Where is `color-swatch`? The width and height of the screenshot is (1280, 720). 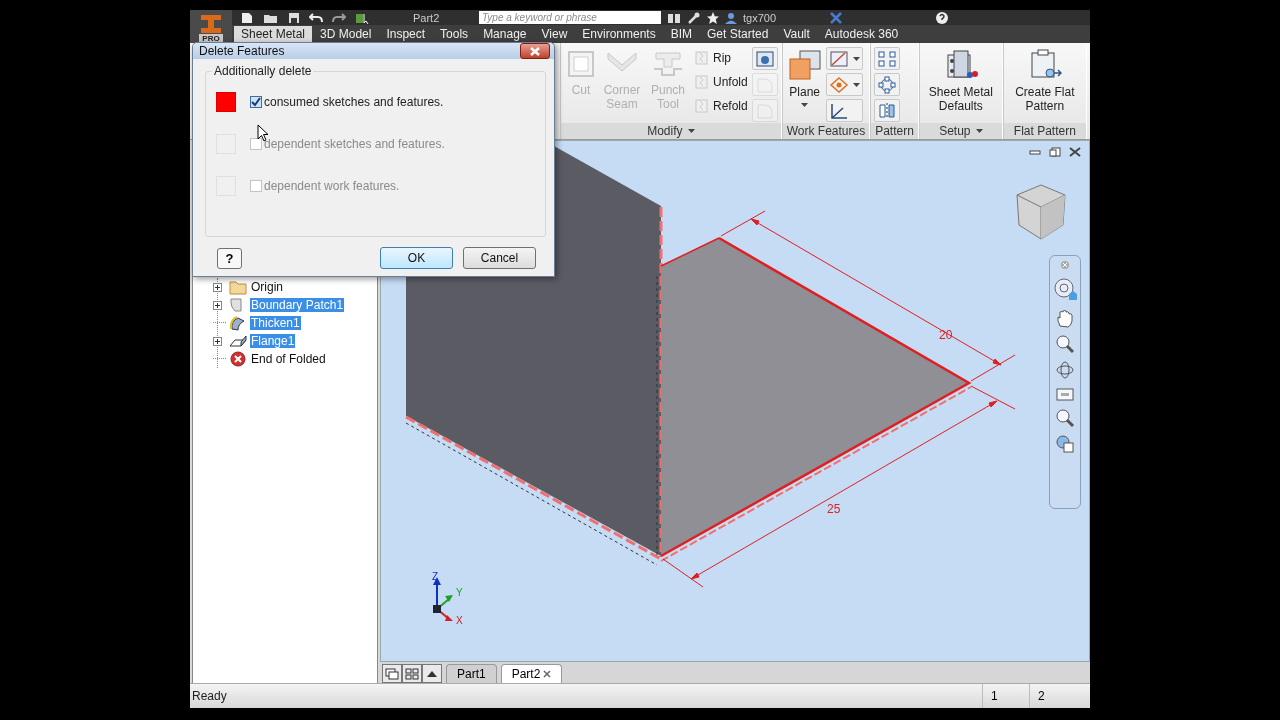 color-swatch is located at coordinates (226, 102).